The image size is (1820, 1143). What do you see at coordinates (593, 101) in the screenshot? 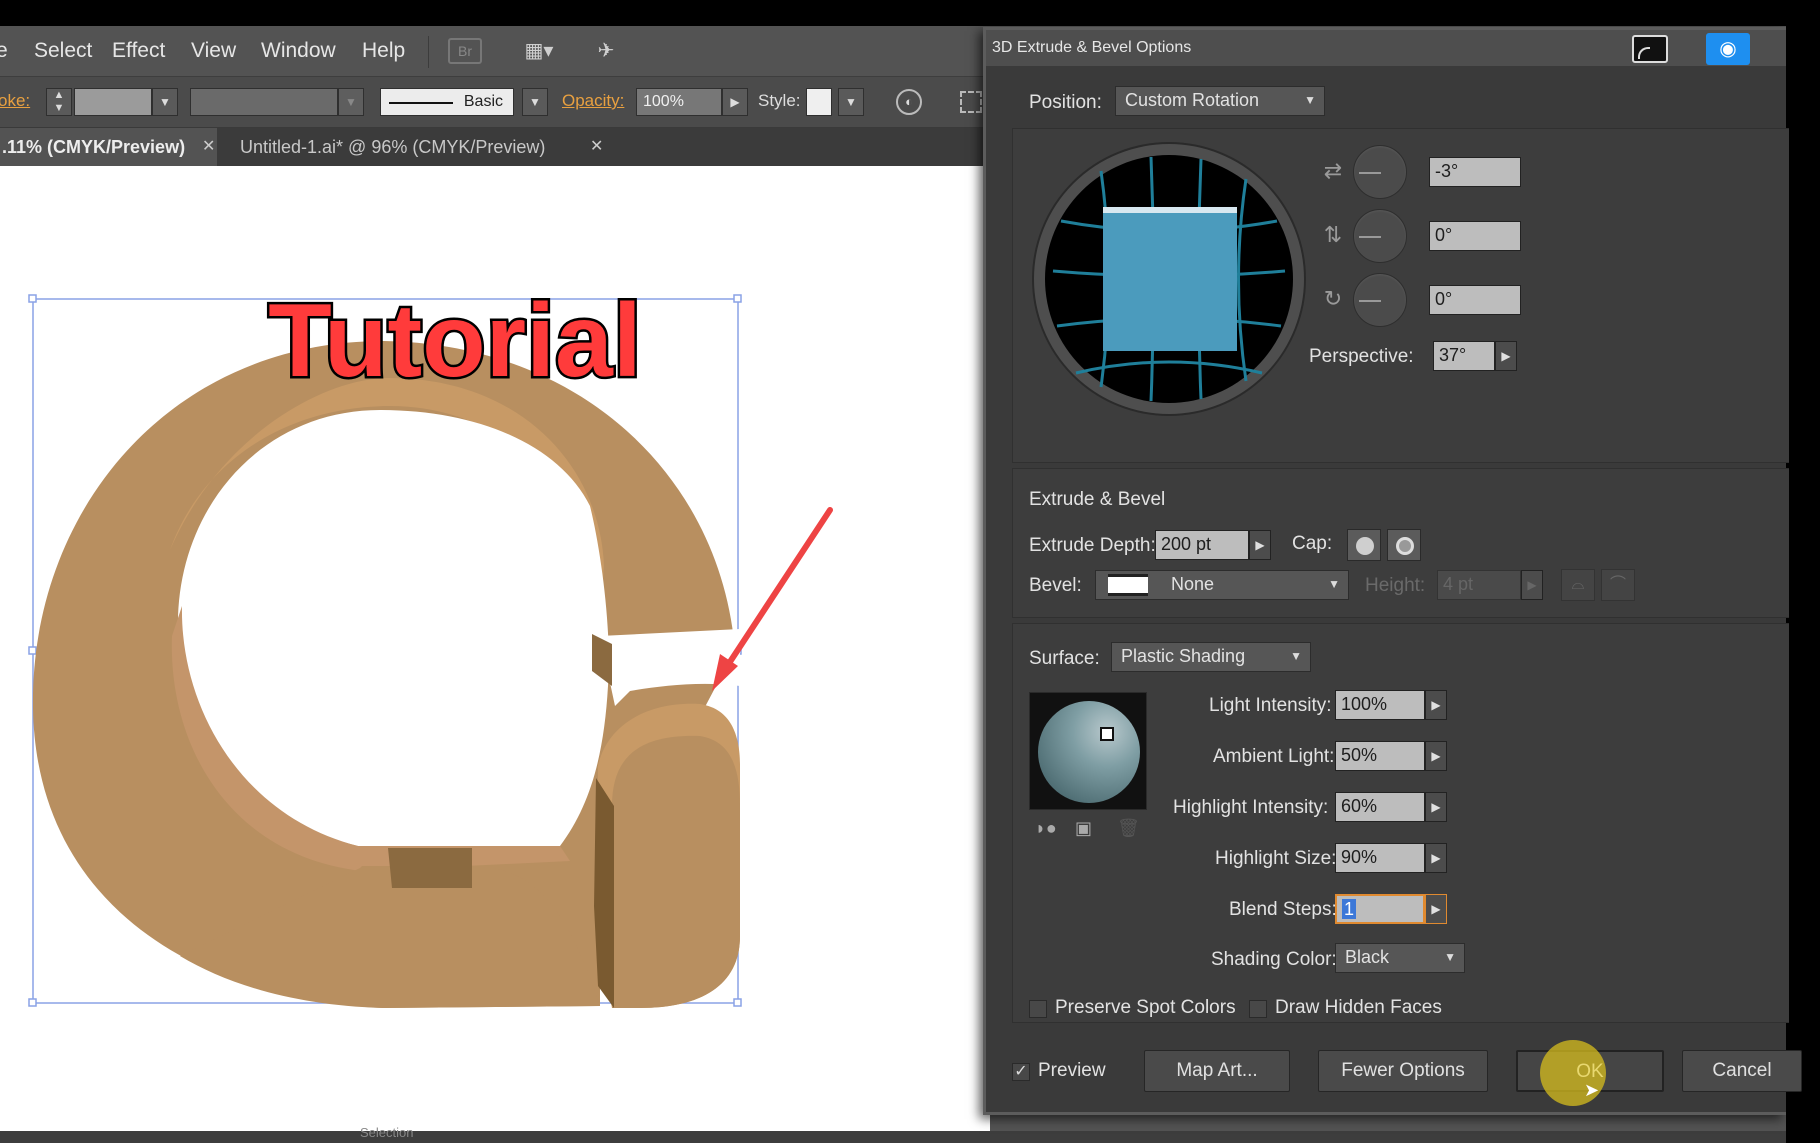
I see `opacity-label: Opacity:` at bounding box center [593, 101].